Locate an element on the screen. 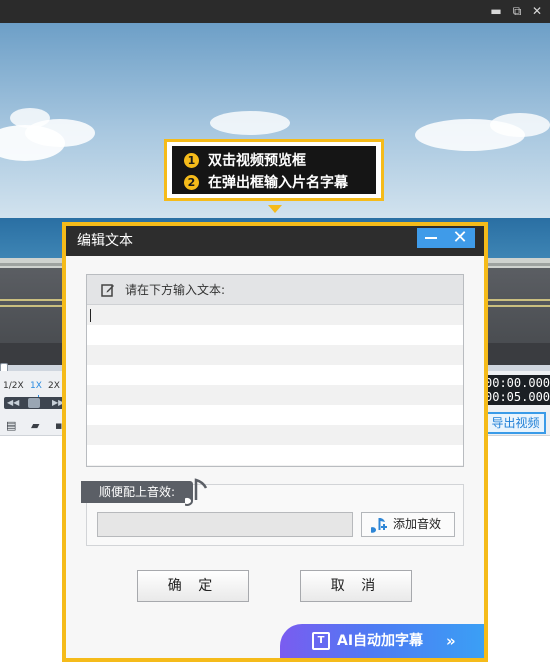 The image size is (550, 662). instruction-callout: 1 双击视频预览框 2 在弹出框输入片名字幕 is located at coordinates (274, 170).